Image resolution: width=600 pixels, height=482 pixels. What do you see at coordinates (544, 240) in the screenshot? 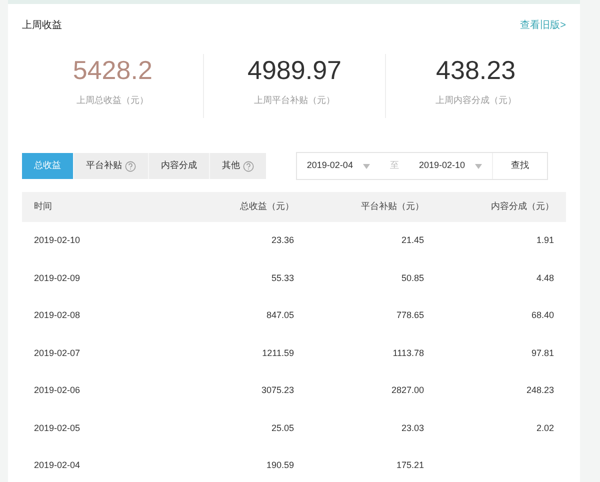
I see `table-cell-text: 1.91` at bounding box center [544, 240].